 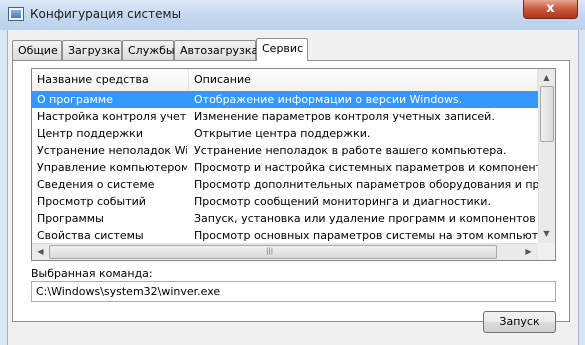 I want to click on tab-startup: Автозагрузка, so click(x=216, y=50).